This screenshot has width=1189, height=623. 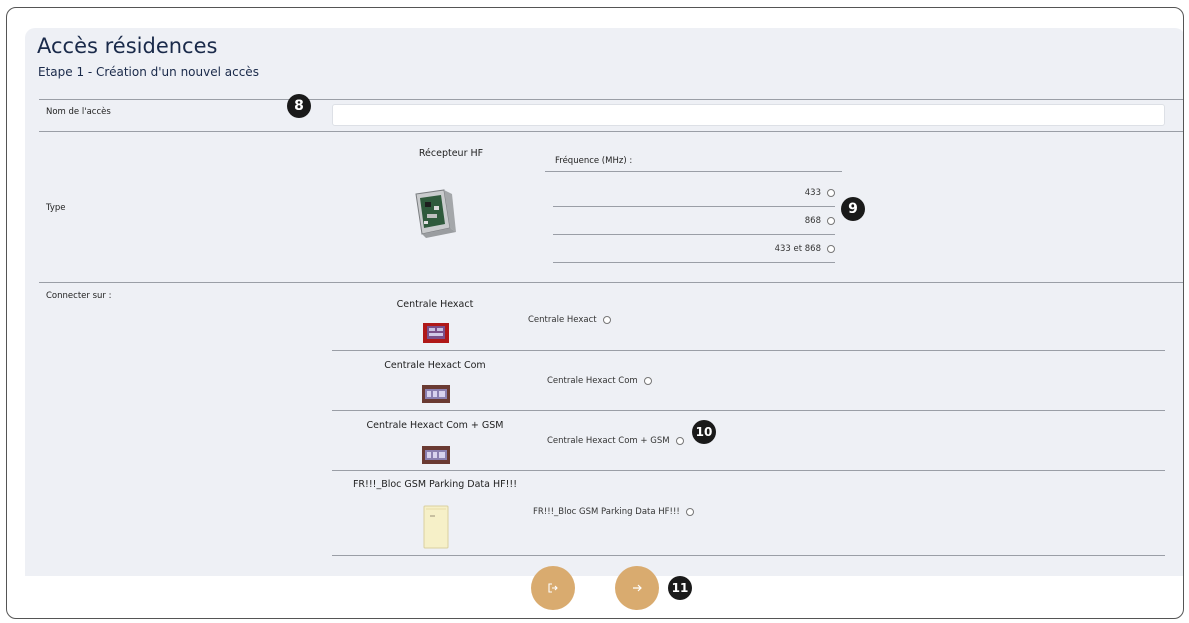 What do you see at coordinates (435, 484) in the screenshot?
I see `device-title-bloc-gsm: FR!!!_Bloc GSM Parking Data HF!!!` at bounding box center [435, 484].